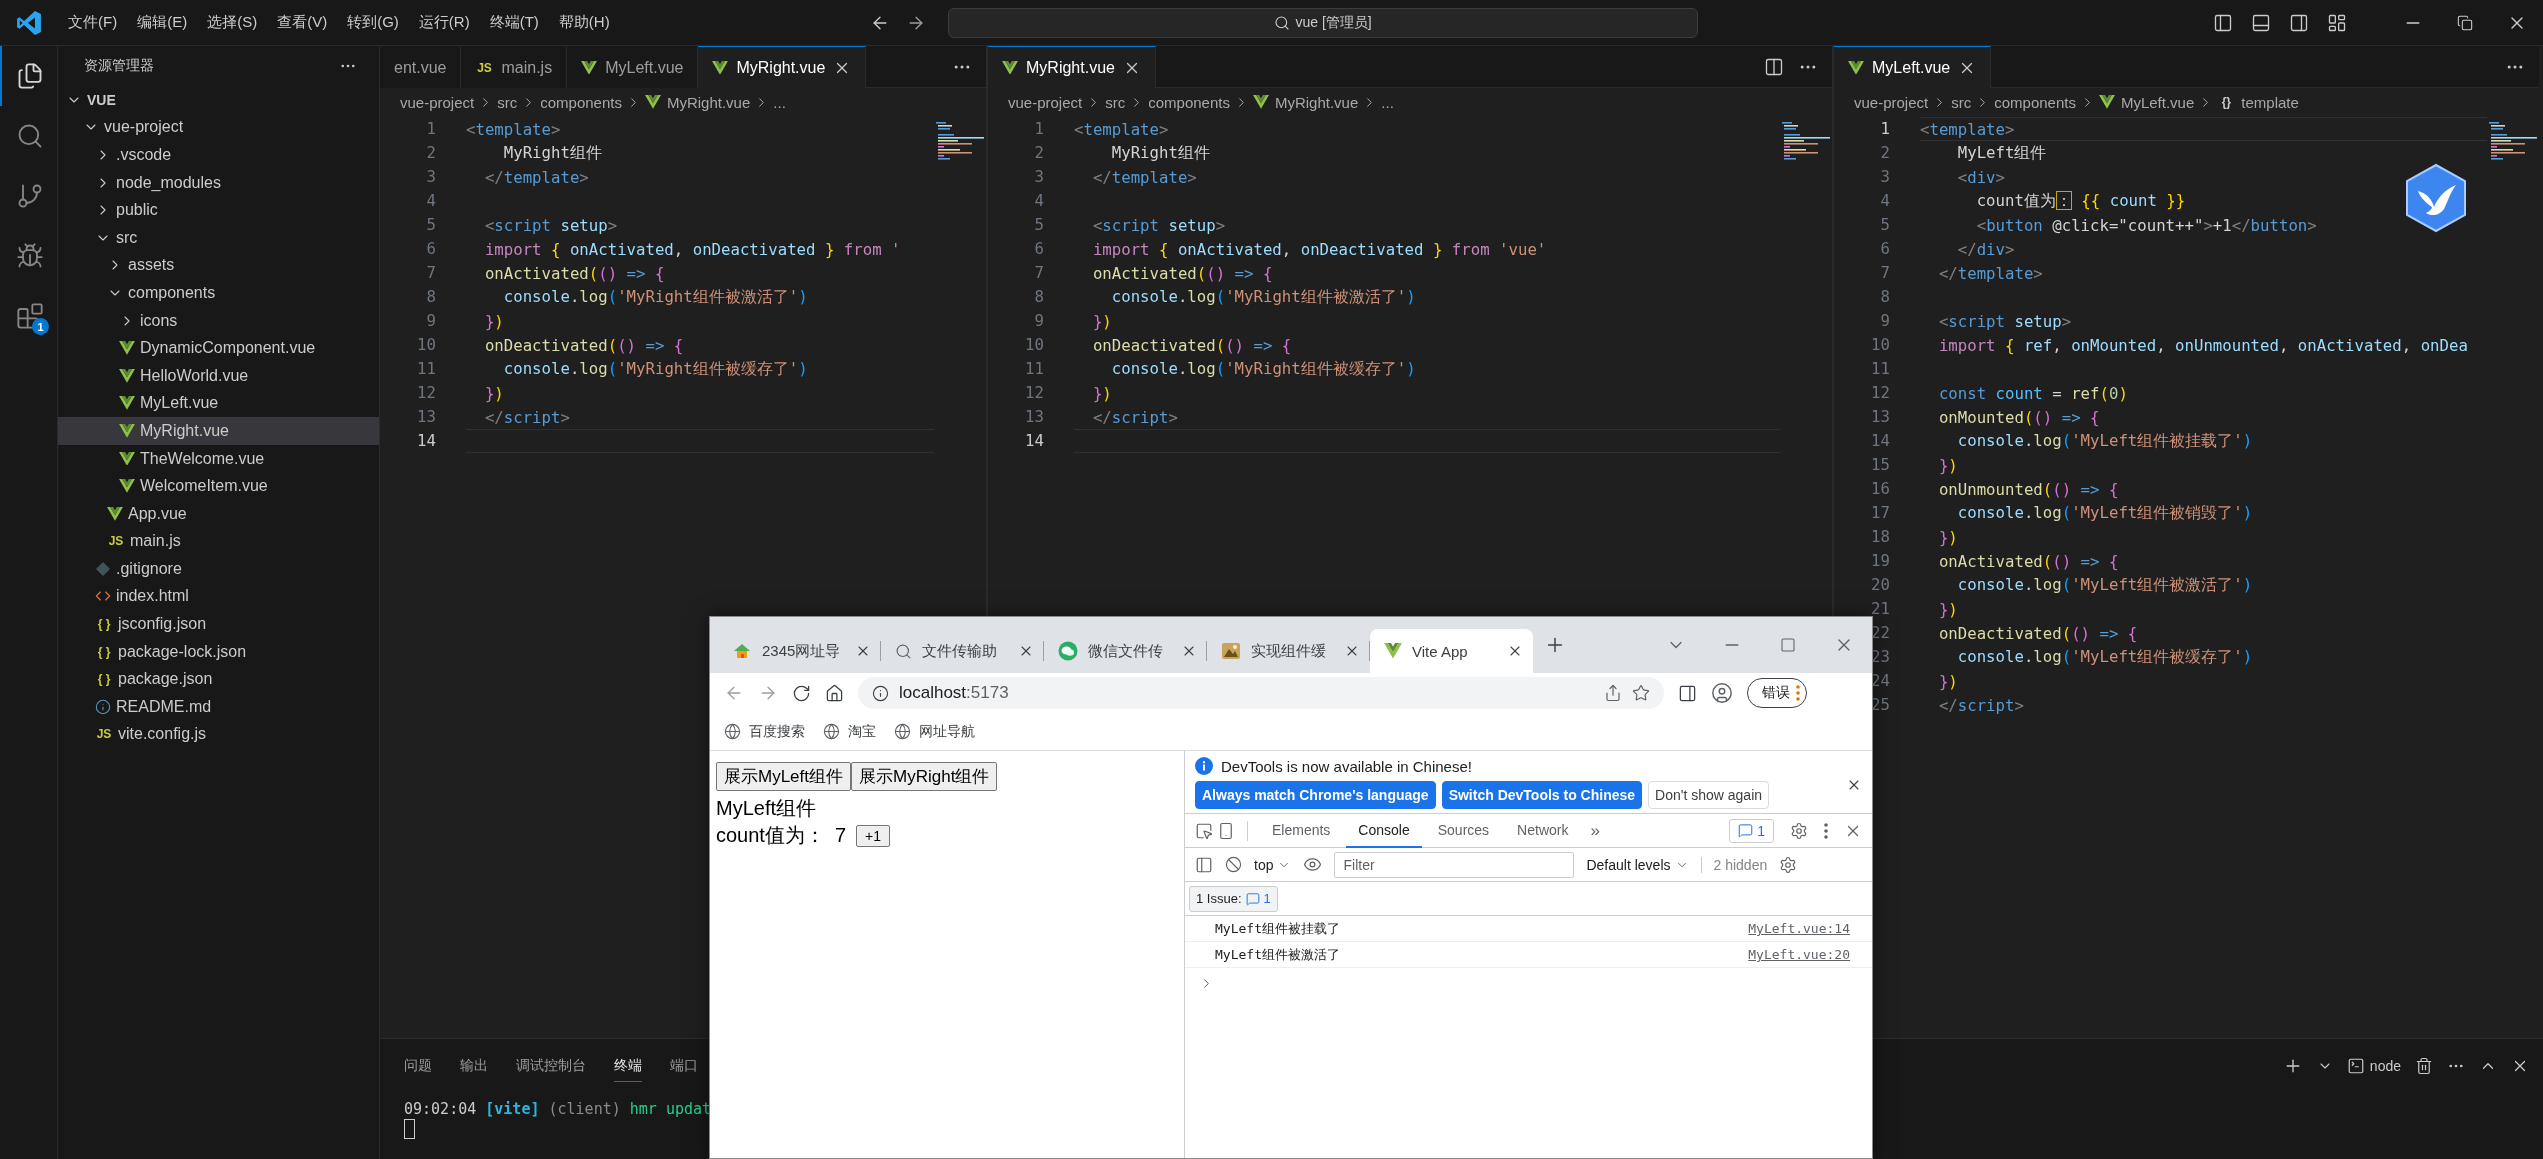  I want to click on menu-item: 文件(F), so click(93, 22).